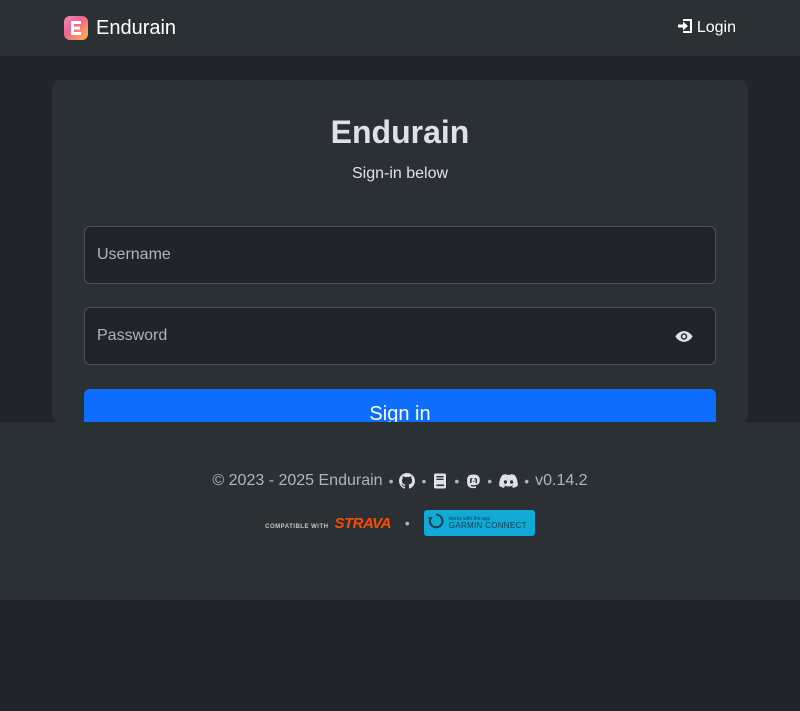 The height and width of the screenshot is (711, 800). I want to click on garmin-connect-text: GARMIN CONNECT, so click(487, 525).